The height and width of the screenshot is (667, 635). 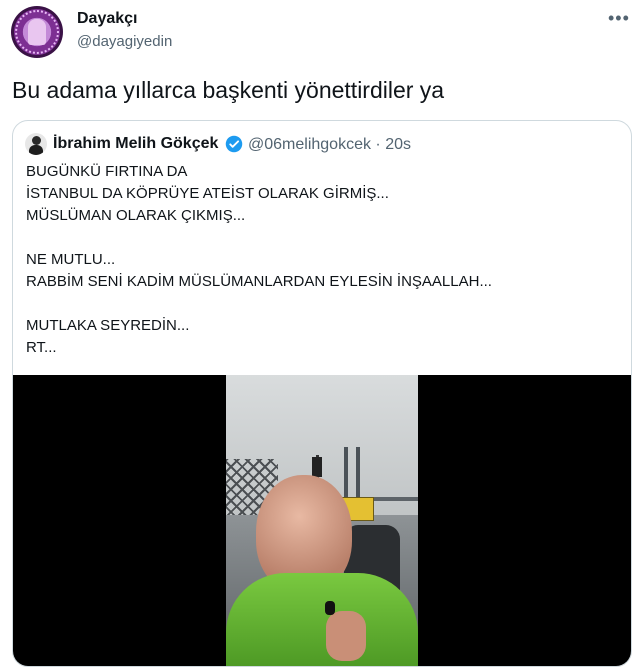 I want to click on author-avatar, so click(x=37, y=32).